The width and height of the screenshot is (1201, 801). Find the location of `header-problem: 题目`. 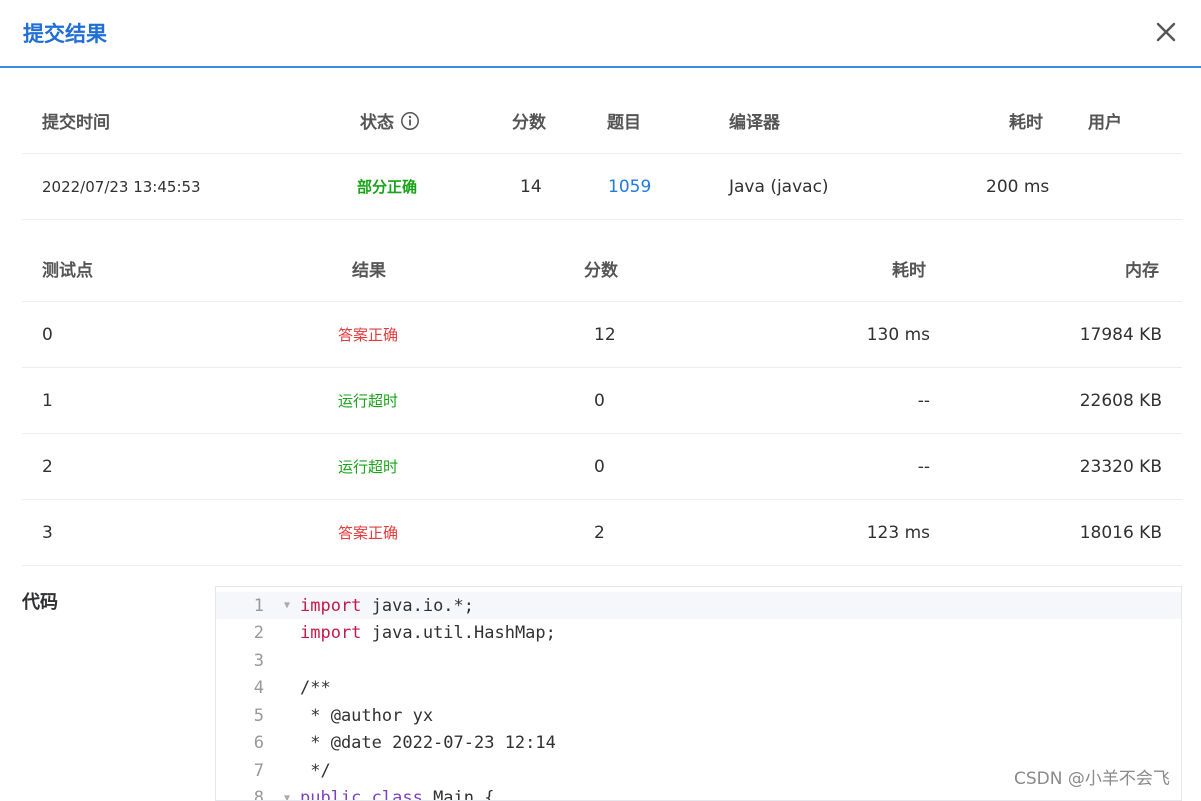

header-problem: 题目 is located at coordinates (624, 120).